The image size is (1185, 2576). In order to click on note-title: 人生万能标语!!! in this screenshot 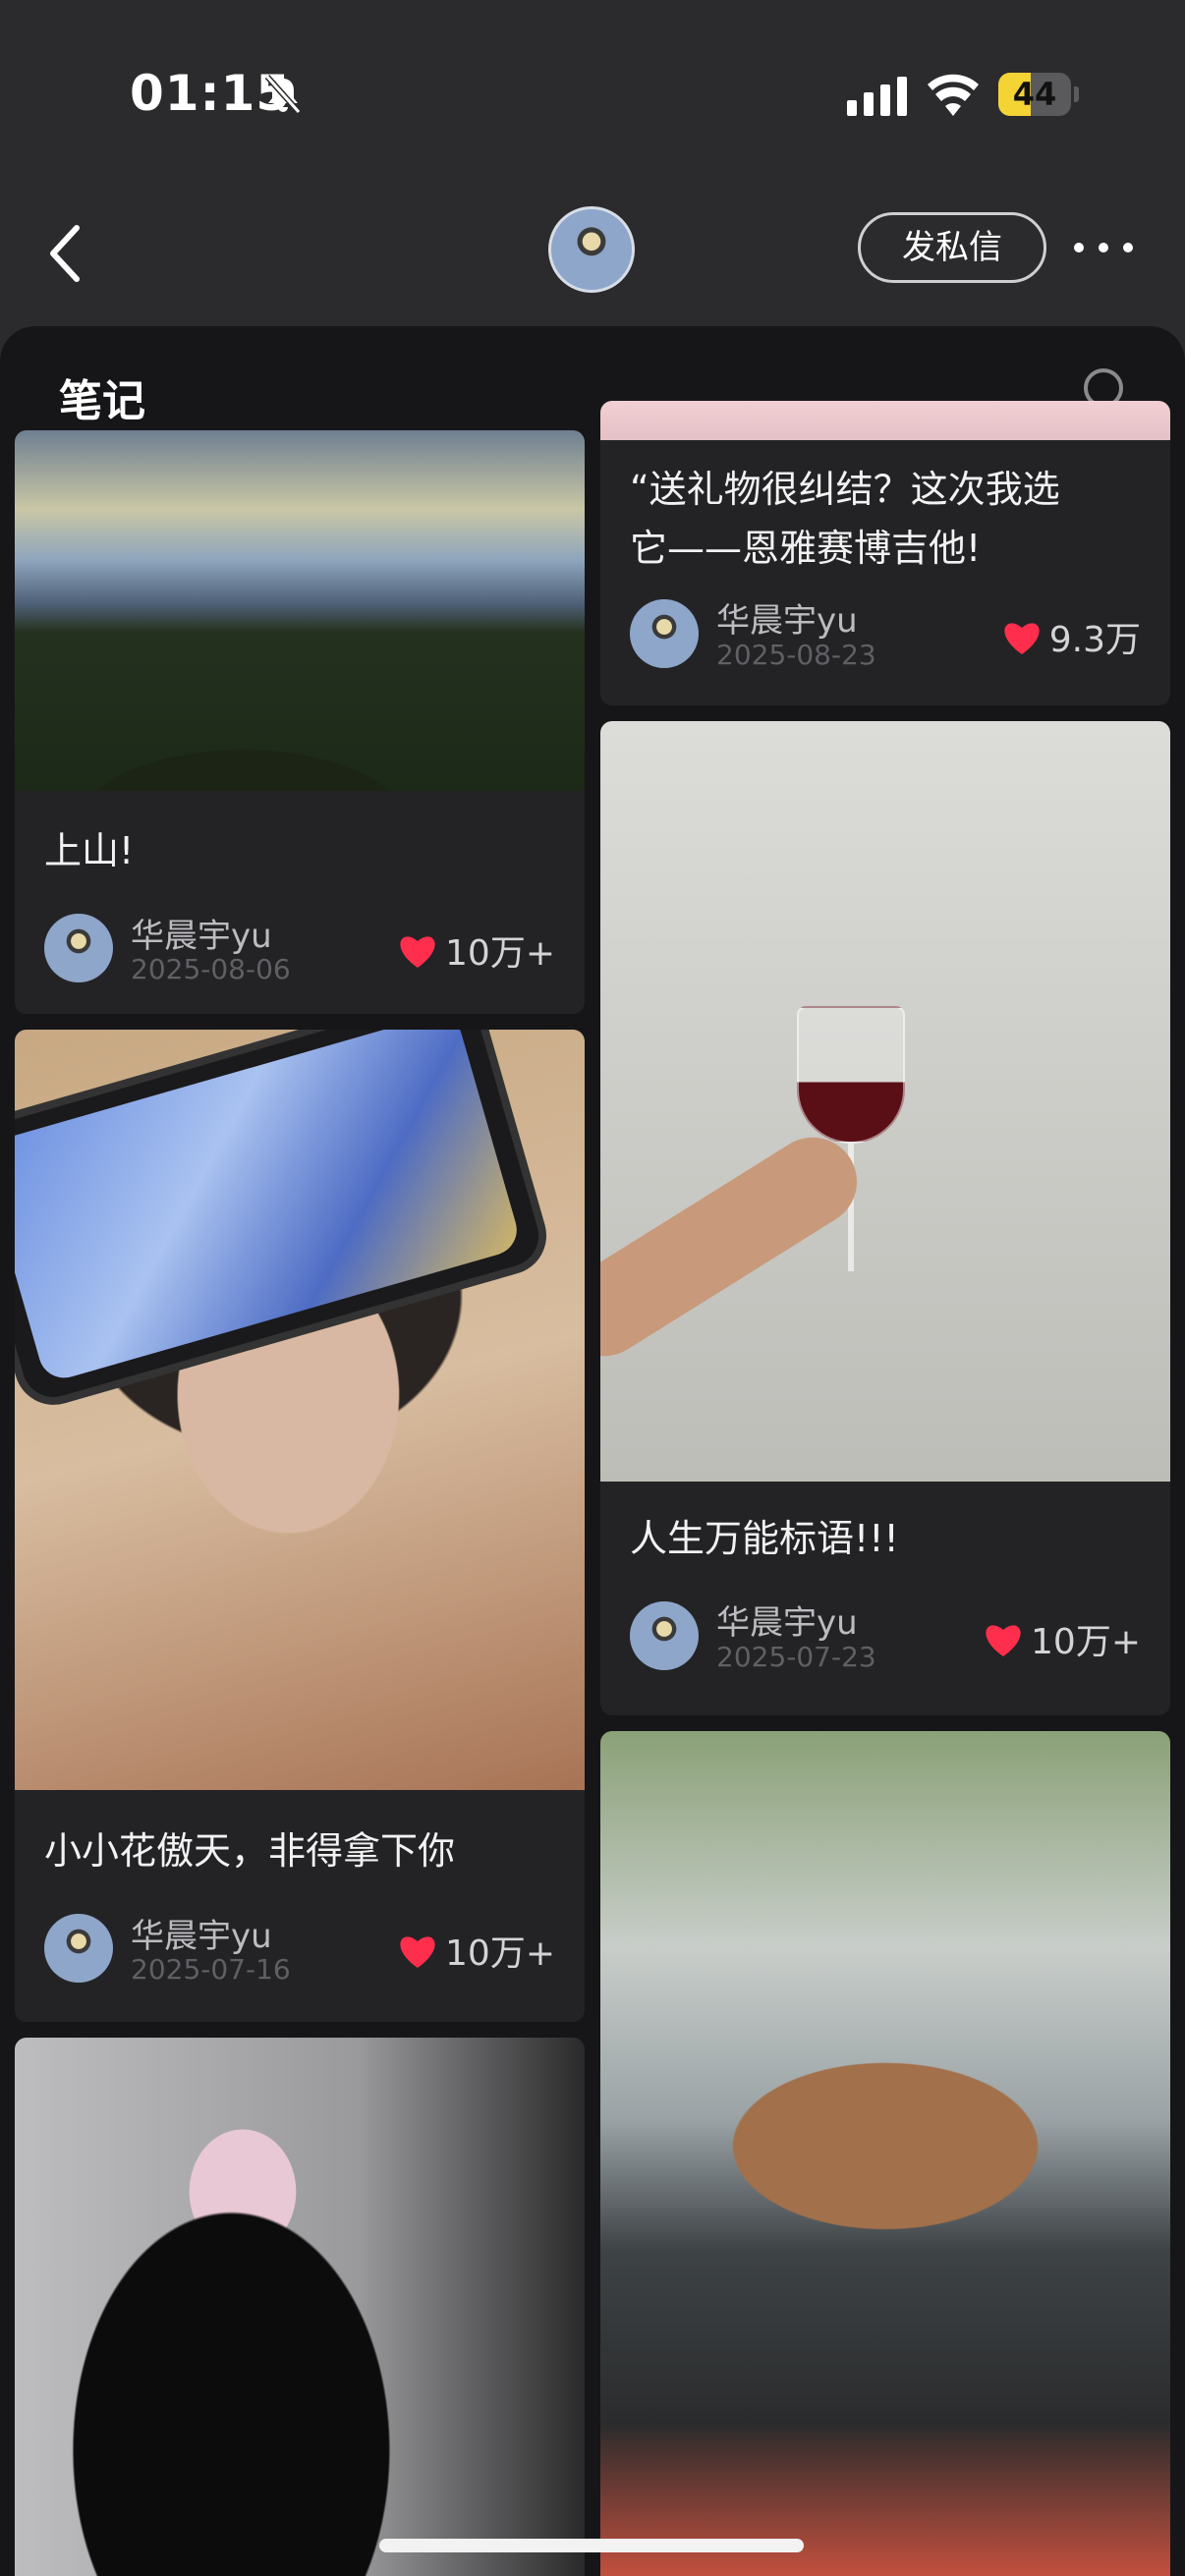, I will do `click(765, 1538)`.